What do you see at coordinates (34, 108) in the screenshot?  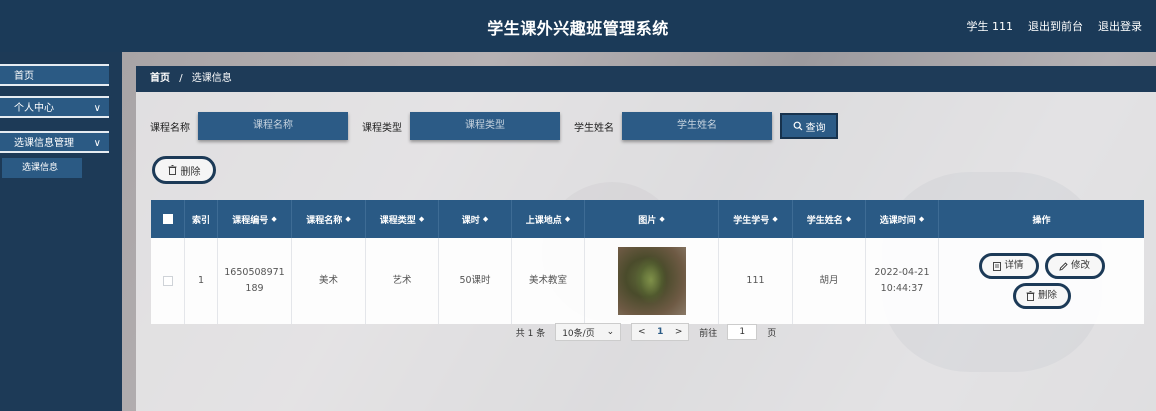 I see `sidebar-item-label: 个人中心` at bounding box center [34, 108].